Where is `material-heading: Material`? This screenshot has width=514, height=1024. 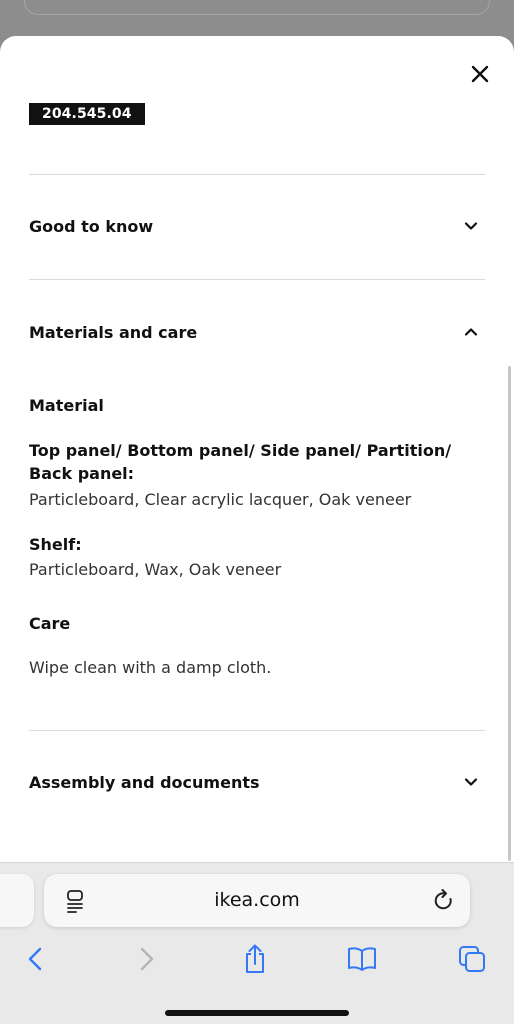 material-heading: Material is located at coordinates (66, 405).